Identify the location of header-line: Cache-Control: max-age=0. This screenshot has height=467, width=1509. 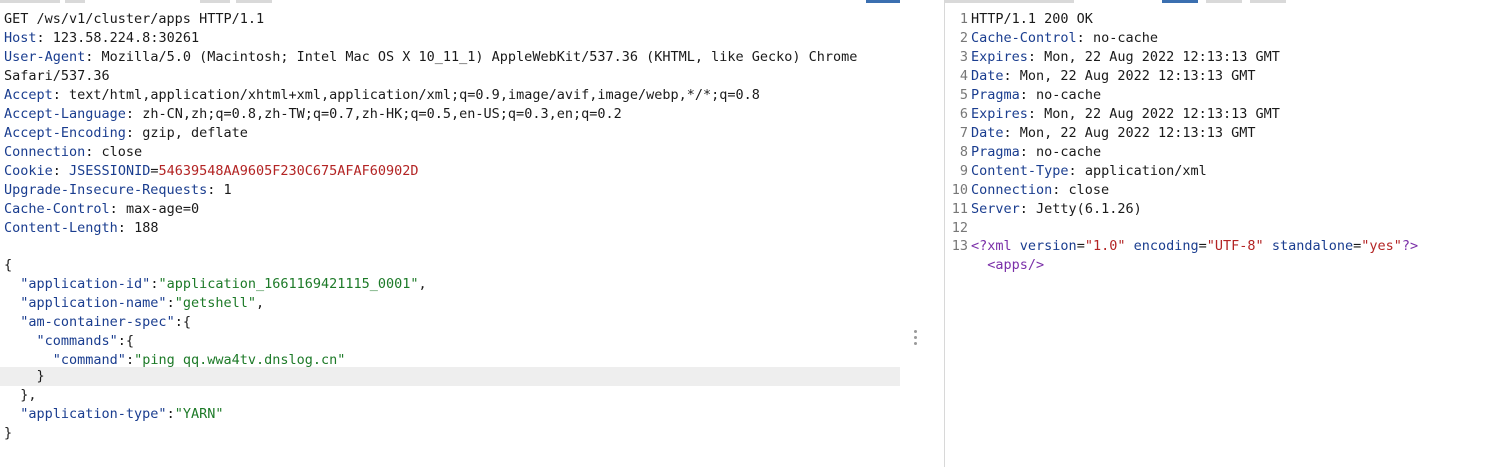
(102, 209).